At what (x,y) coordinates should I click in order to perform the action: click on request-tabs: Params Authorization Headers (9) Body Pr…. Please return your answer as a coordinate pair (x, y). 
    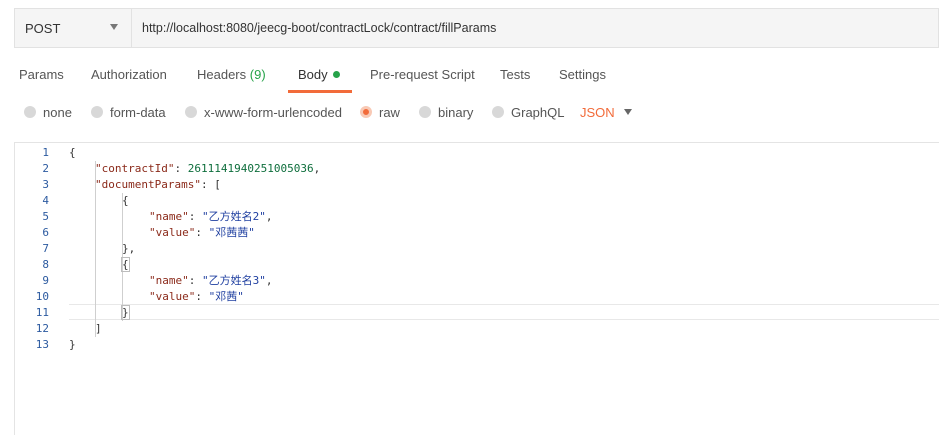
    Looking at the image, I should click on (469, 78).